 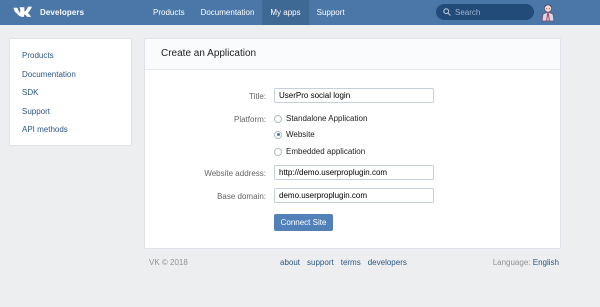 What do you see at coordinates (326, 151) in the screenshot?
I see `radio-label: Embedded application` at bounding box center [326, 151].